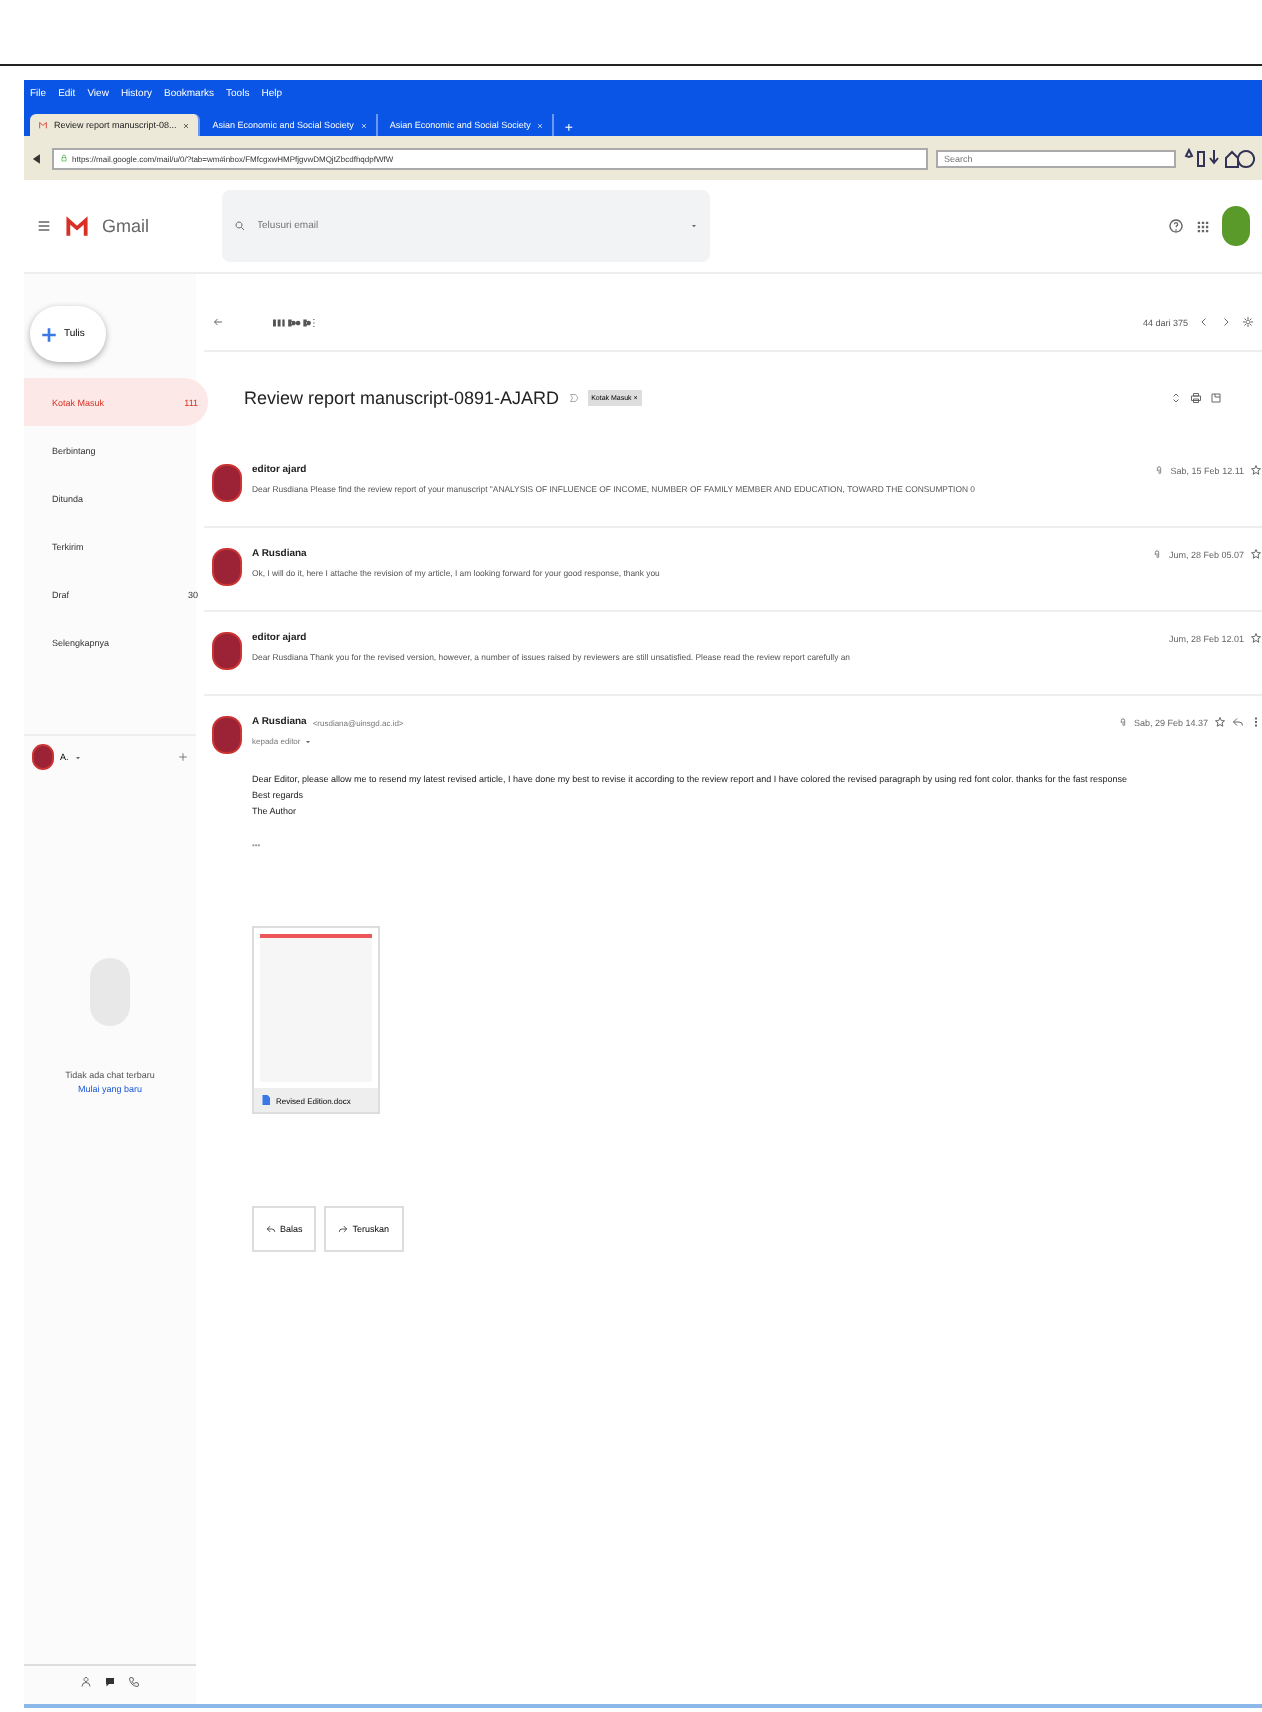  Describe the element at coordinates (43, 125) in the screenshot. I see `mail-icon` at that location.